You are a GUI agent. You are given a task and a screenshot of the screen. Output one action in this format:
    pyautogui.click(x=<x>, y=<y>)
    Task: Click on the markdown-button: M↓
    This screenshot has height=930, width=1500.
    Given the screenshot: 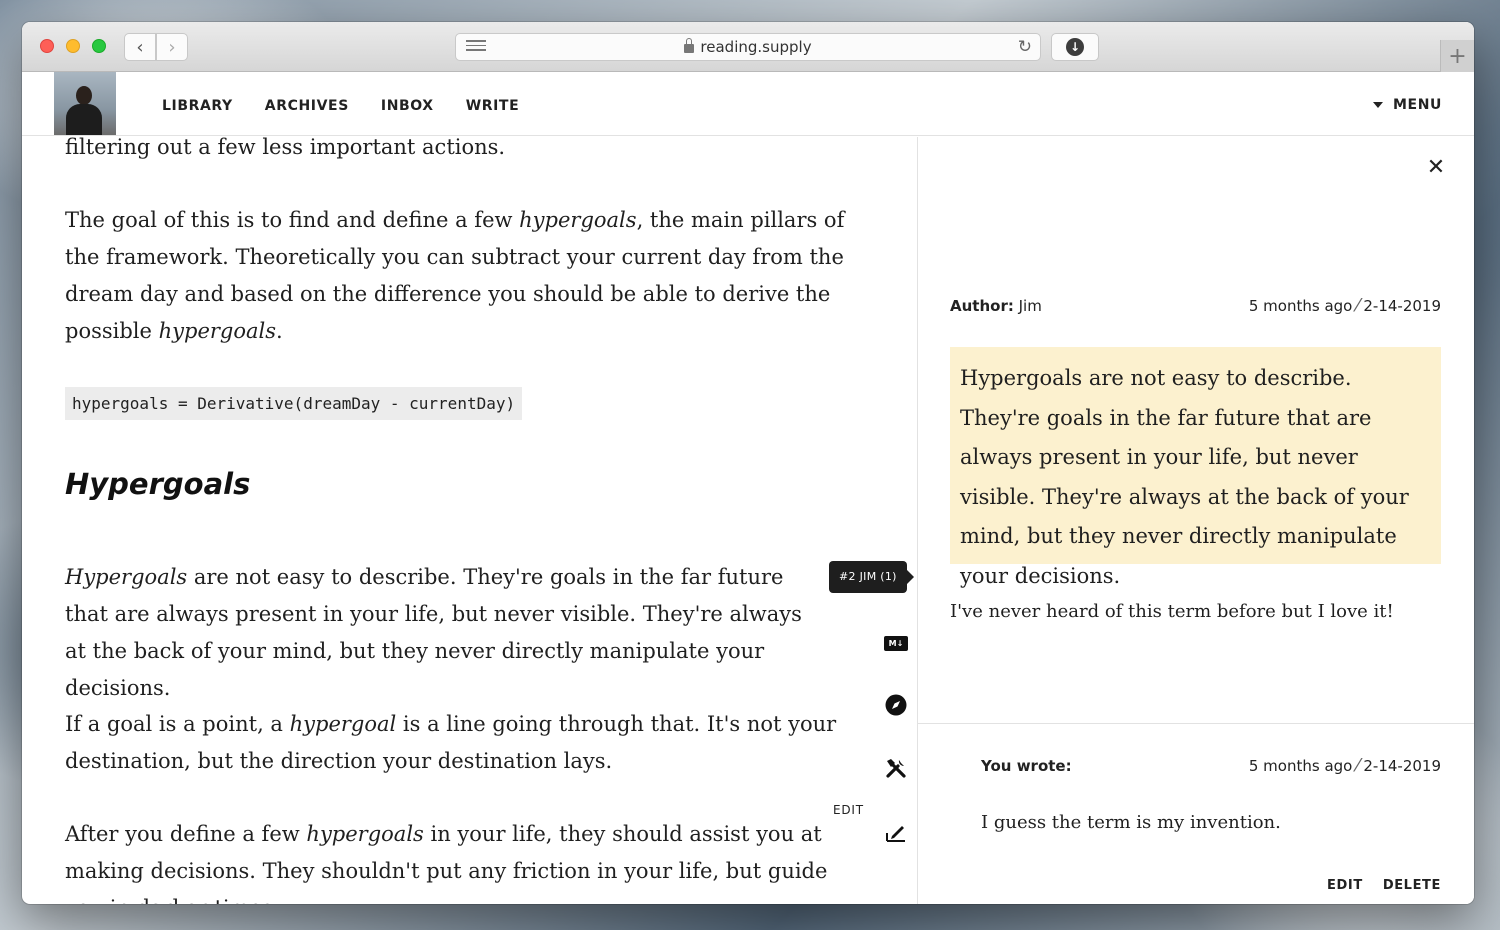 What is the action you would take?
    pyautogui.click(x=896, y=643)
    